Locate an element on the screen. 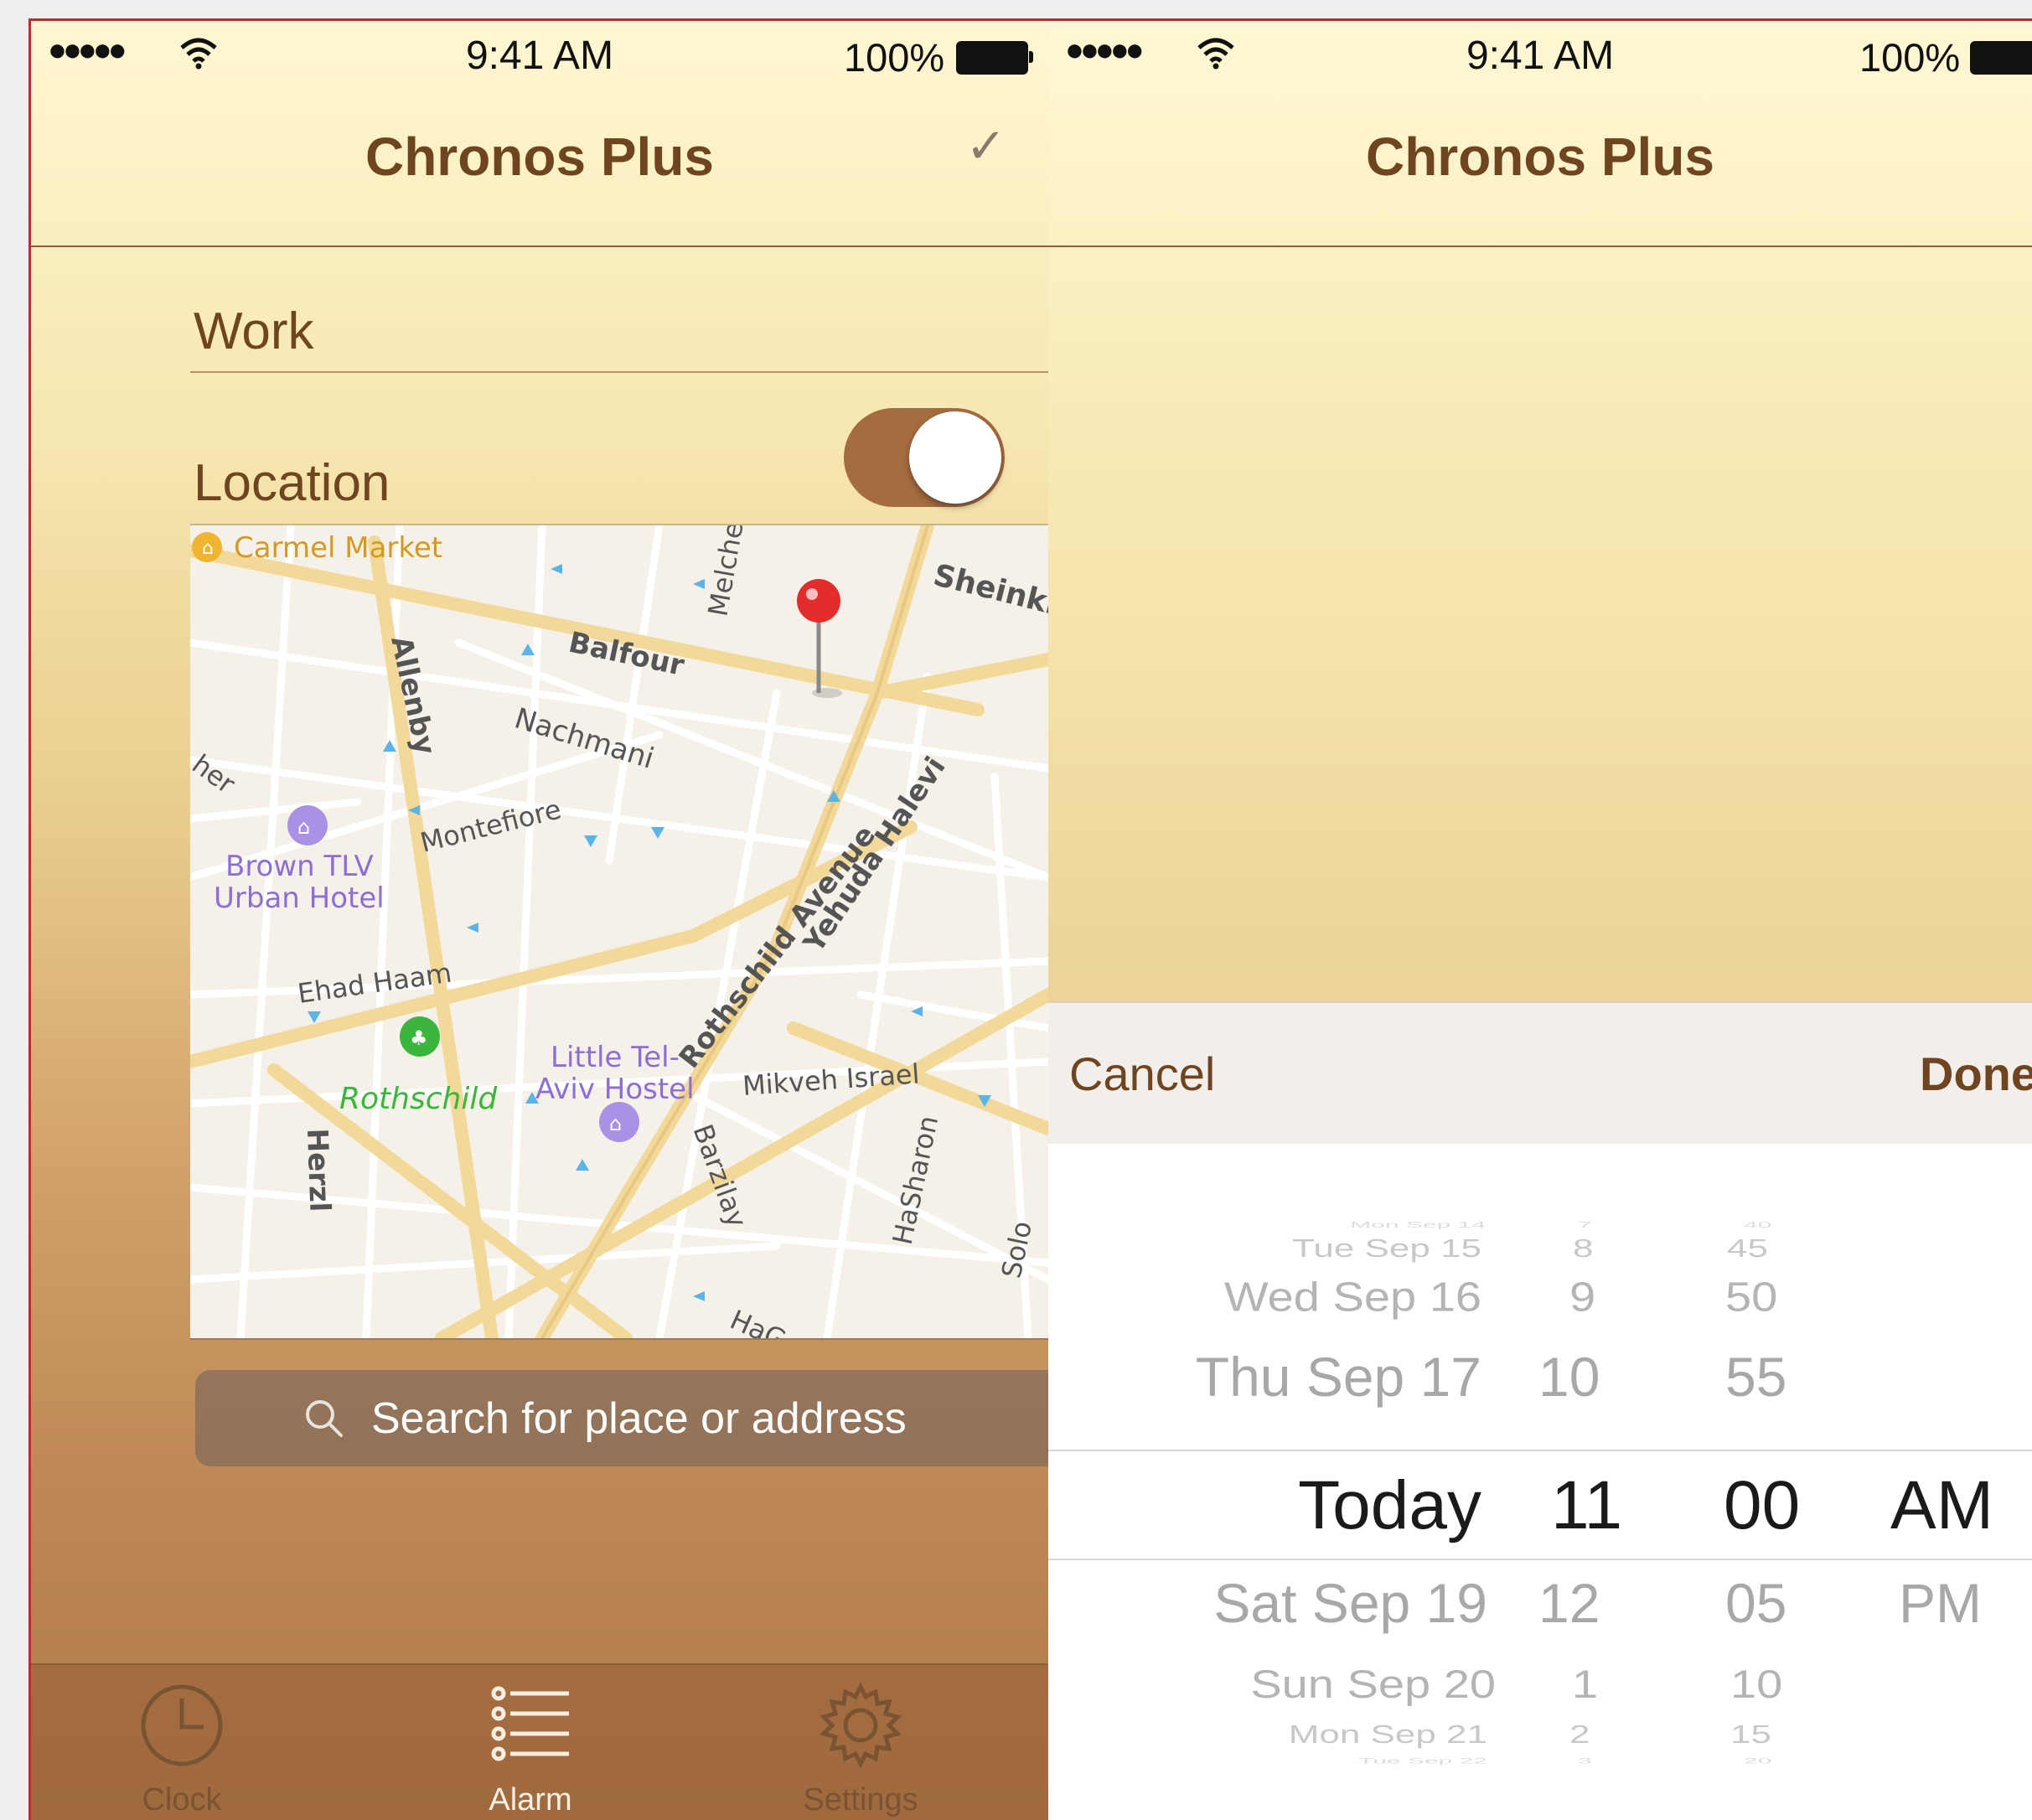 The image size is (2032, 1820). picker-date: Mon Sep 21 is located at coordinates (1388, 1735).